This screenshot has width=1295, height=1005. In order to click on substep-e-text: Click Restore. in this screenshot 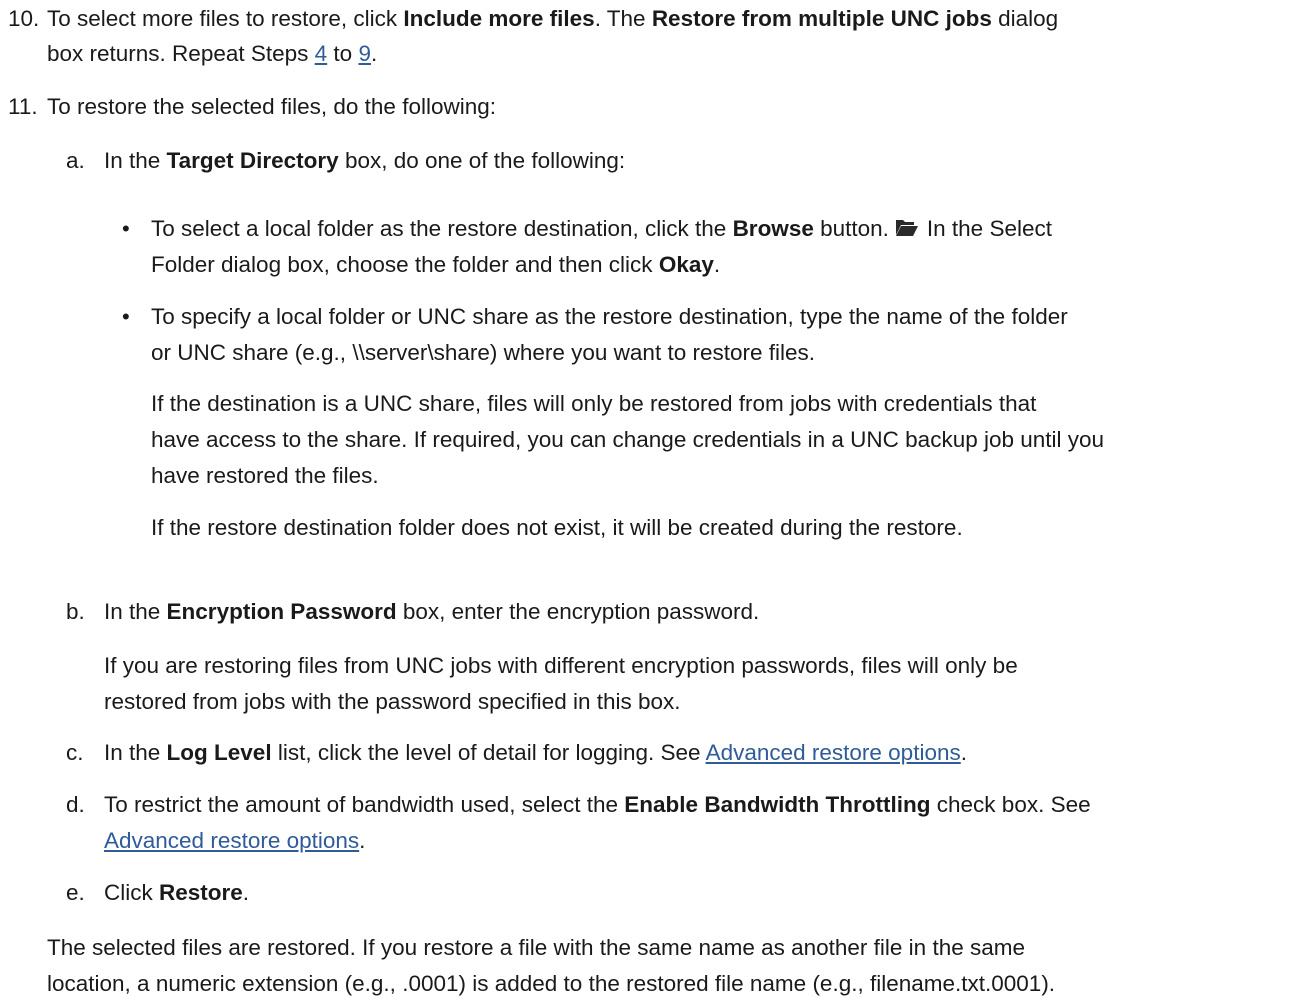, I will do `click(176, 893)`.